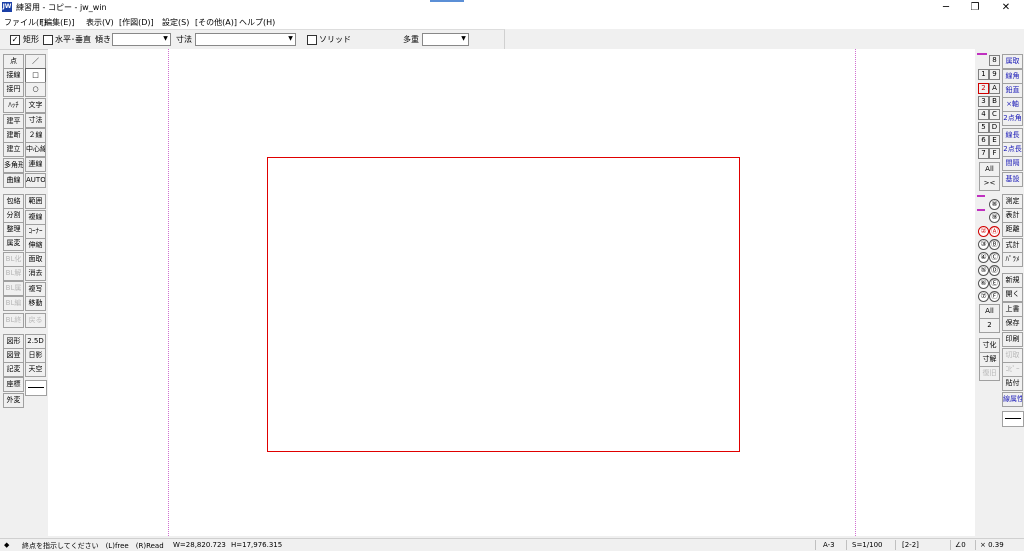 This screenshot has width=1024, height=551. Describe the element at coordinates (1012, 294) in the screenshot. I see `open-file-button: 開く` at that location.